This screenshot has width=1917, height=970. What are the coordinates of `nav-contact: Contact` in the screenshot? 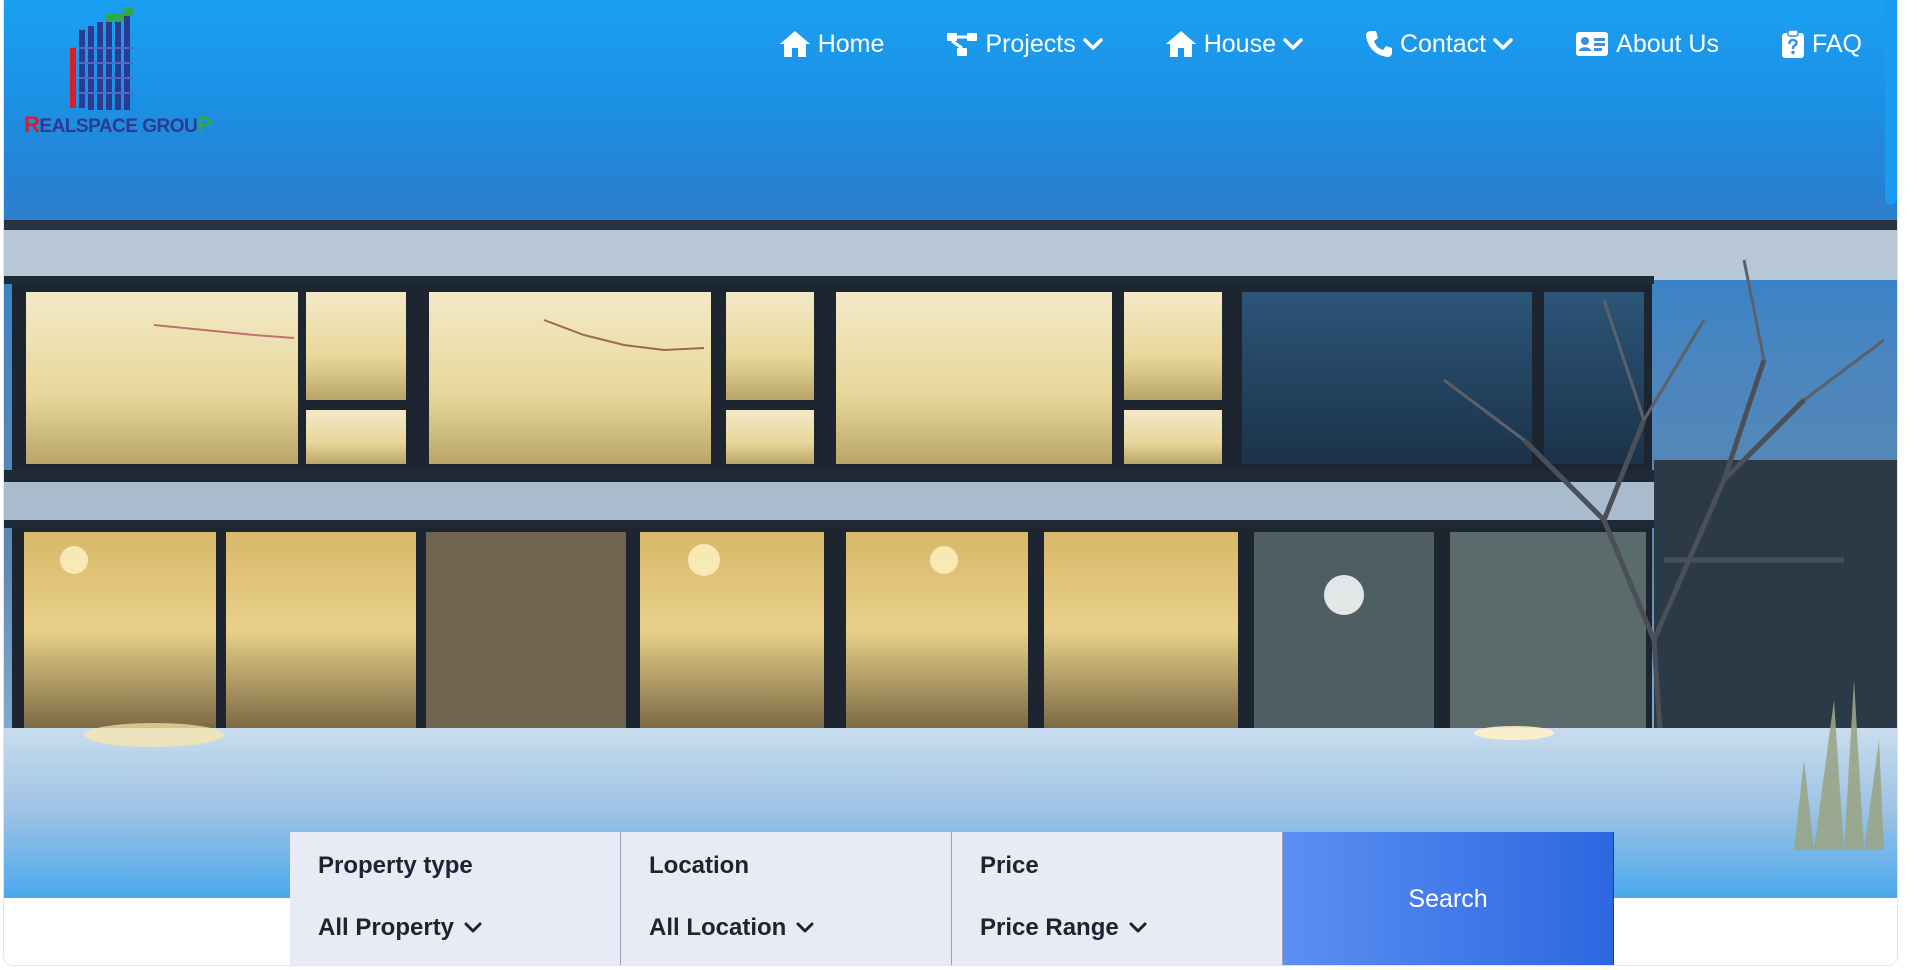 It's located at (1439, 44).